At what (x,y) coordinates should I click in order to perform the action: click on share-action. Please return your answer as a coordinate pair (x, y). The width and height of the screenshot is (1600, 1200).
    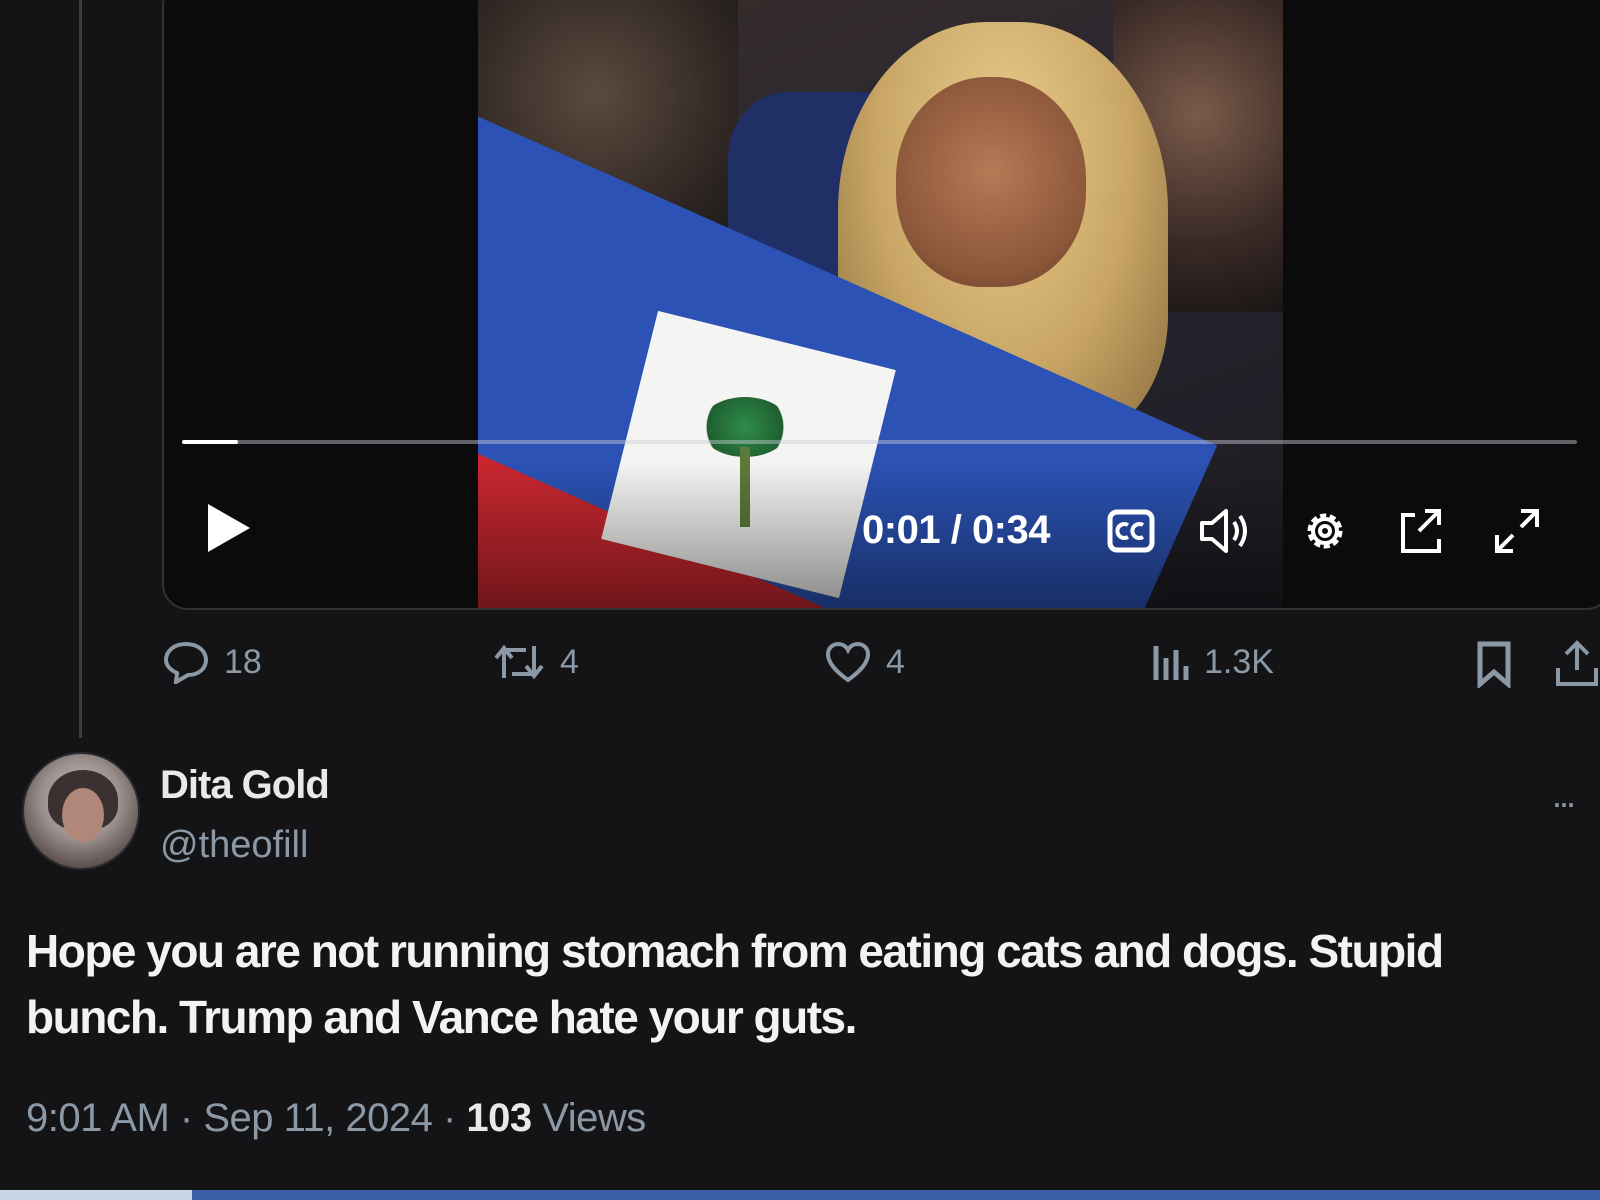
    Looking at the image, I should click on (1577, 664).